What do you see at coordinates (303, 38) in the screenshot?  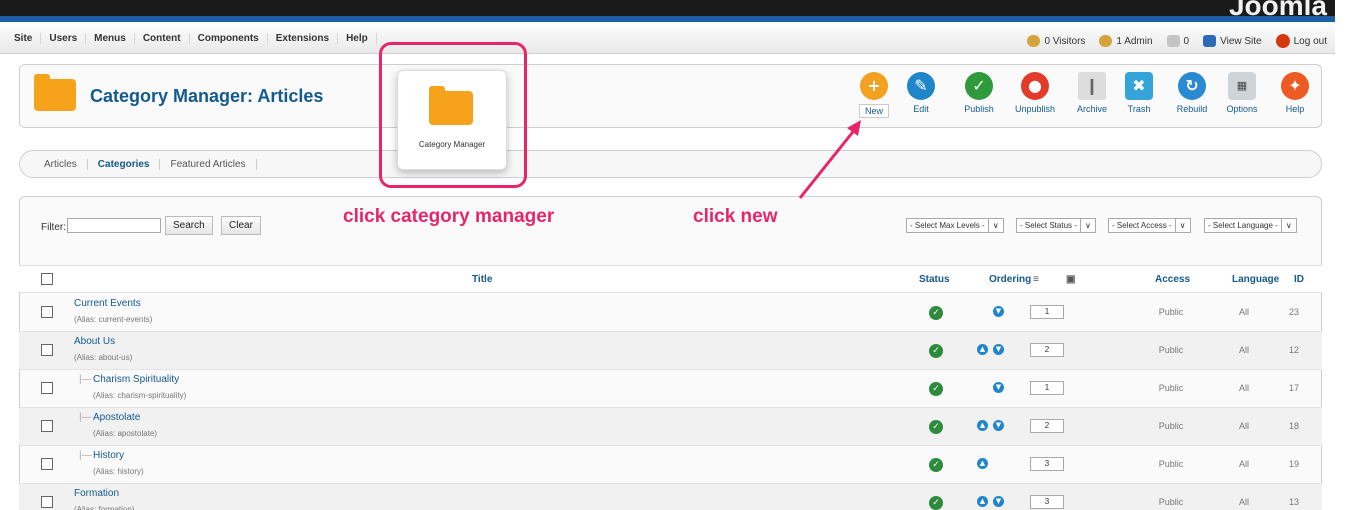 I see `menu-item-extensions: Extensions` at bounding box center [303, 38].